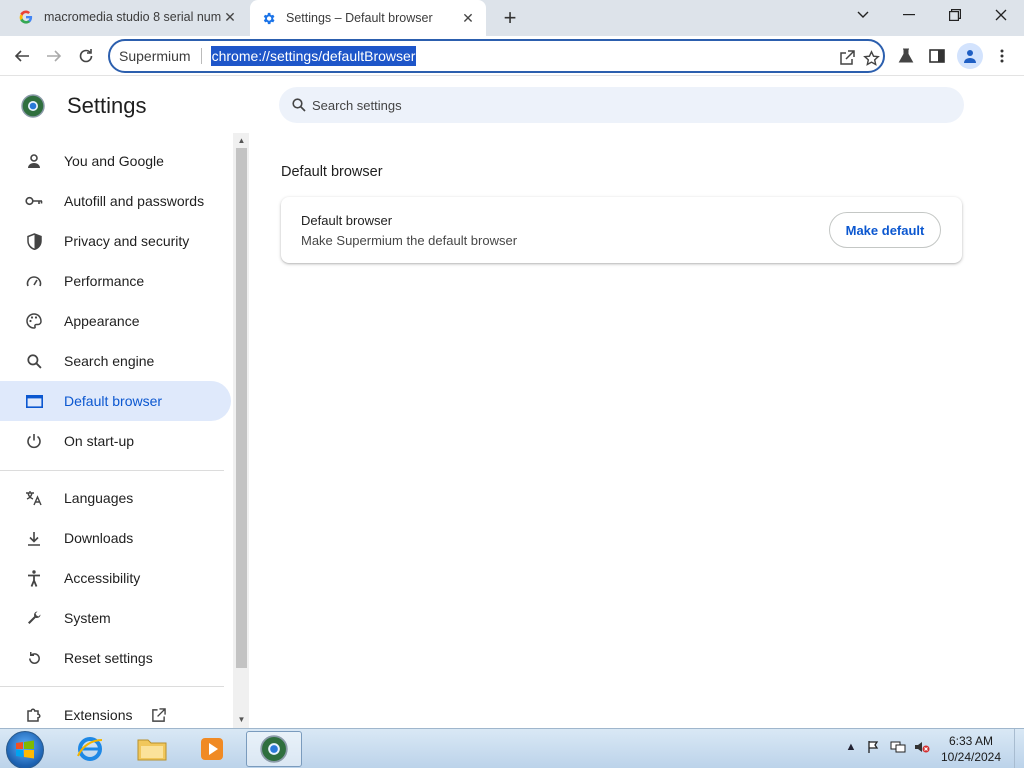 This screenshot has height=768, width=1024. Describe the element at coordinates (22, 56) in the screenshot. I see `back-button` at that location.